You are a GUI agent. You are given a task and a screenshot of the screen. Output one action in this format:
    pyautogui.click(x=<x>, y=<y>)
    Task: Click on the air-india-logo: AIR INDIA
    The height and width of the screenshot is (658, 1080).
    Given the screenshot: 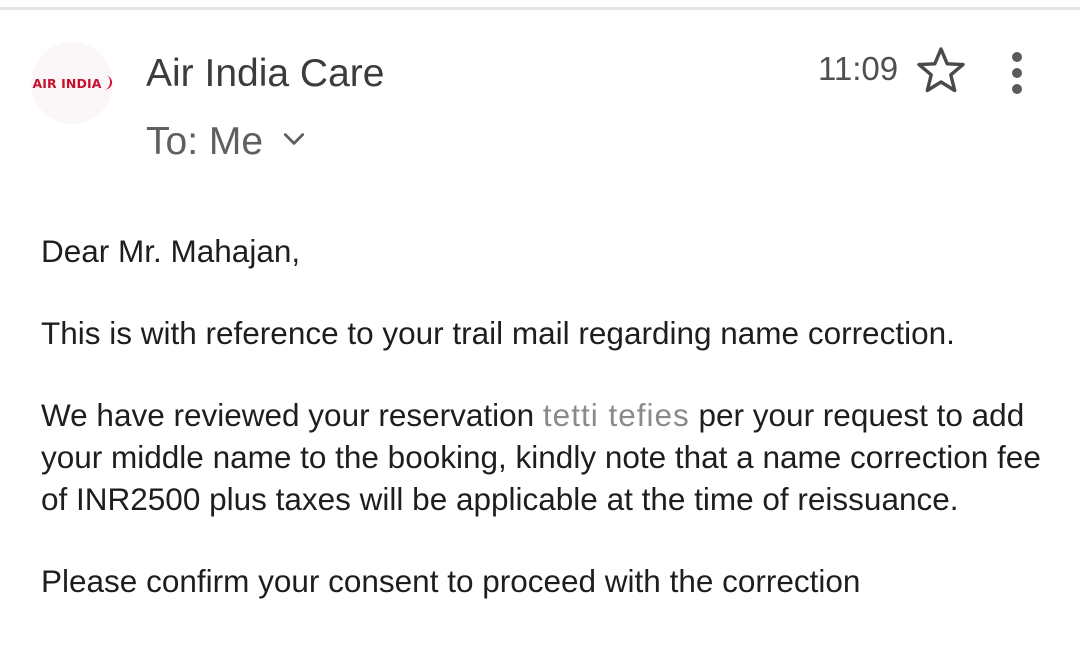 What is the action you would take?
    pyautogui.click(x=72, y=83)
    